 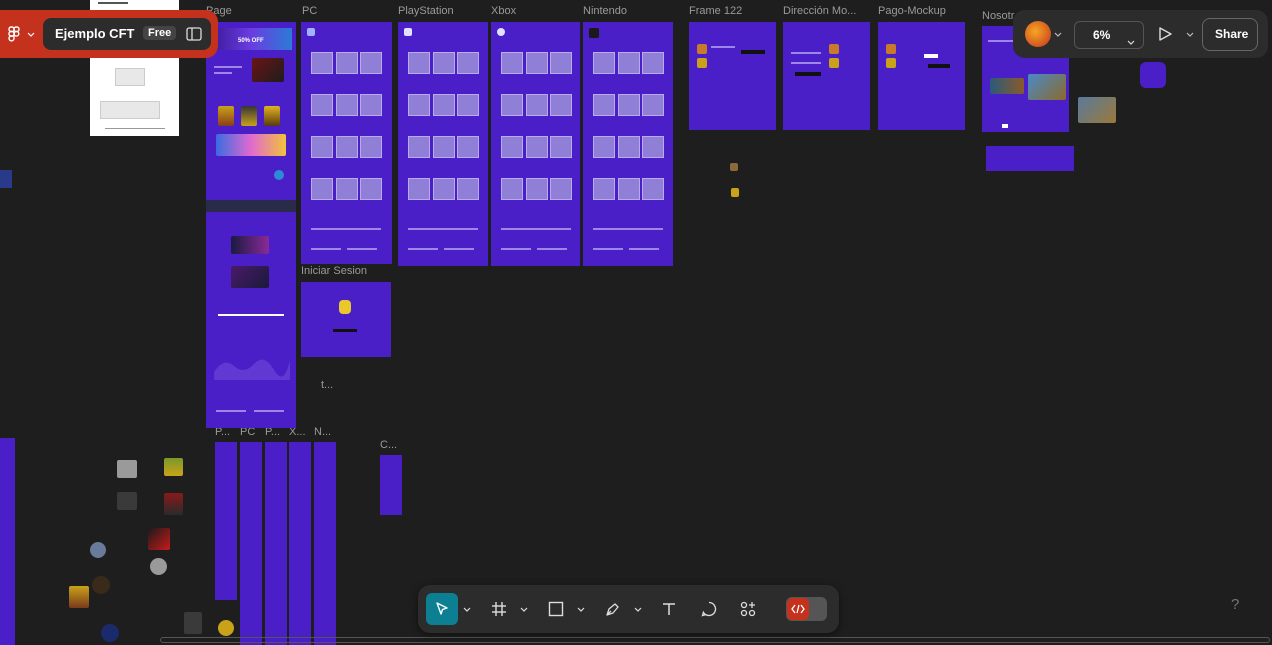 I want to click on main-menu-chevron-icon, so click(x=31, y=34).